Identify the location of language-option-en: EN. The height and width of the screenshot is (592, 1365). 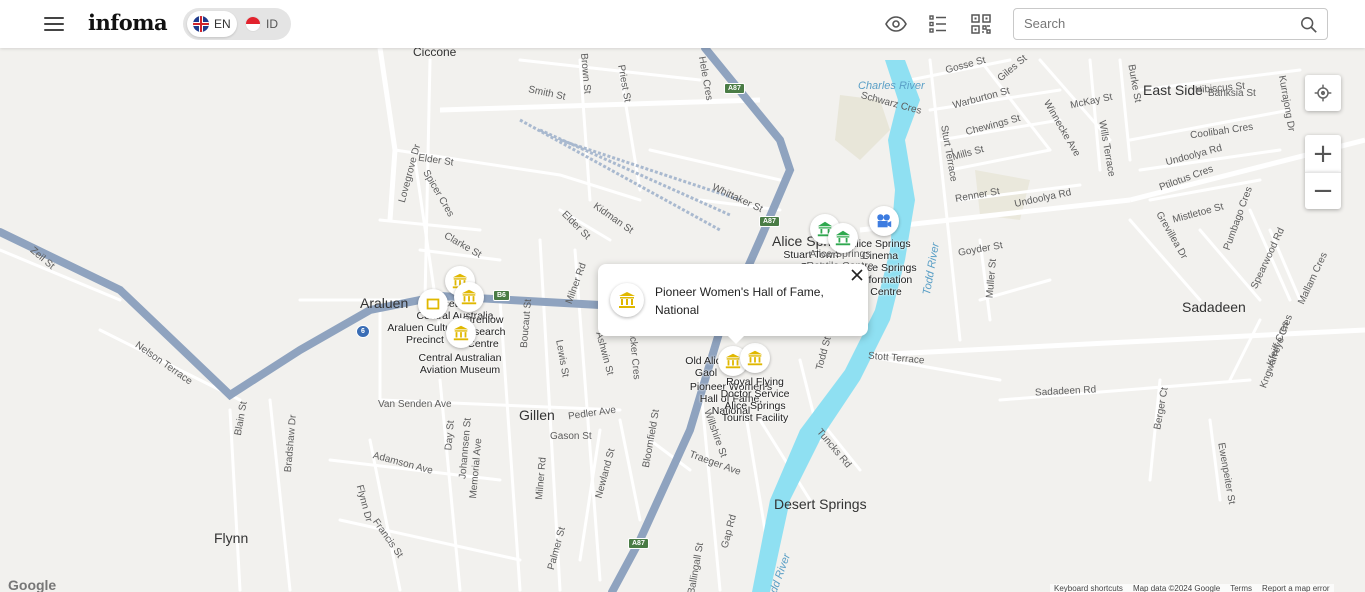
(212, 24).